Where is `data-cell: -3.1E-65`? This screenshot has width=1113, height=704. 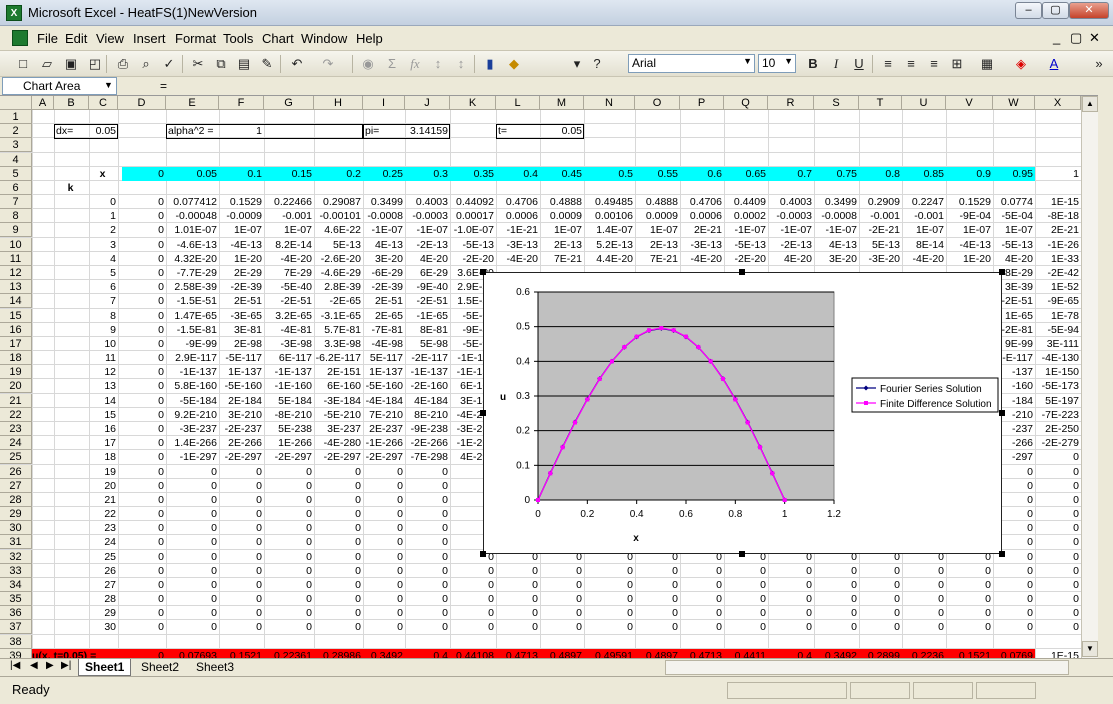 data-cell: -3.1E-65 is located at coordinates (338, 316).